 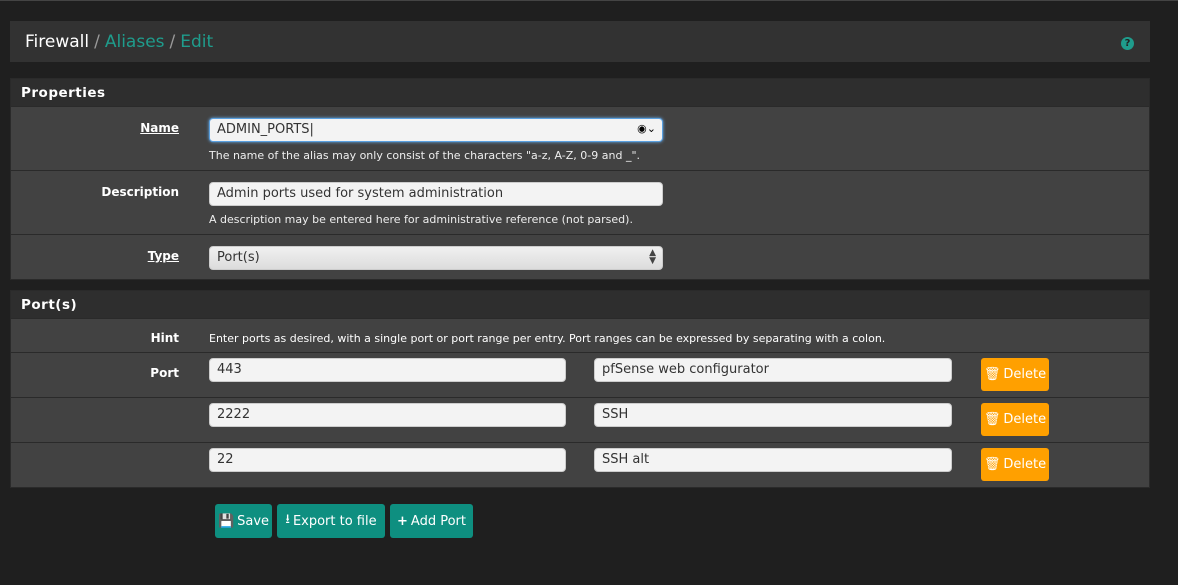 I want to click on breadcrumb-firewall: Firewall, so click(x=57, y=41).